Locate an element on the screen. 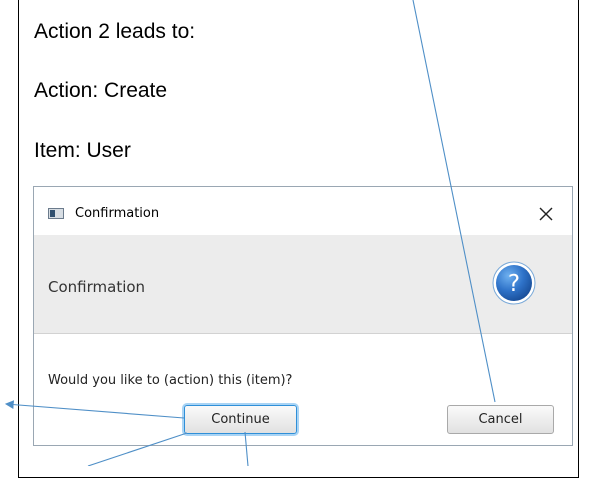 The width and height of the screenshot is (595, 478). app-window-icon is located at coordinates (56, 213).